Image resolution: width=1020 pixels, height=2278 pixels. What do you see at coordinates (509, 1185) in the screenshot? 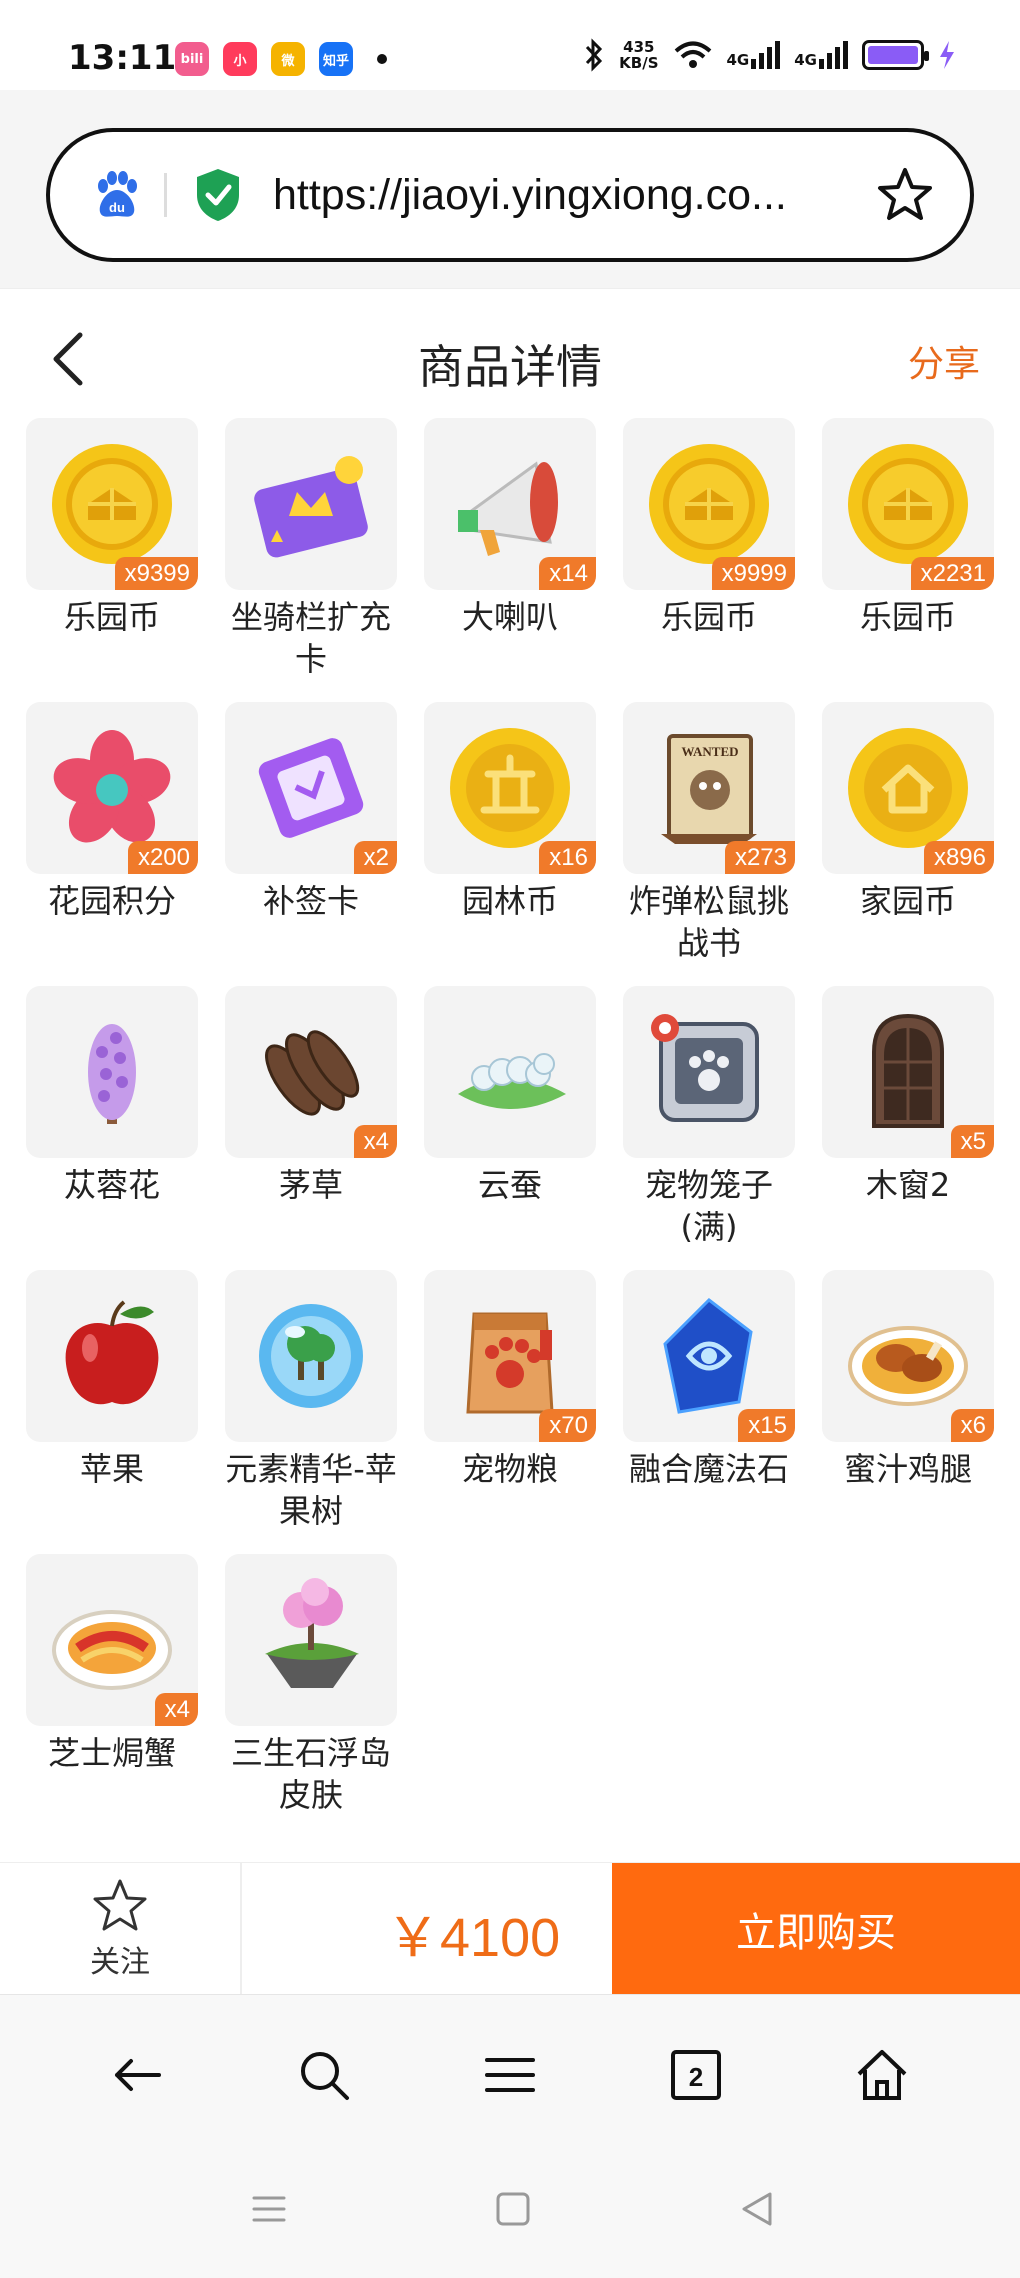
I see `item-name: 云蚕` at bounding box center [509, 1185].